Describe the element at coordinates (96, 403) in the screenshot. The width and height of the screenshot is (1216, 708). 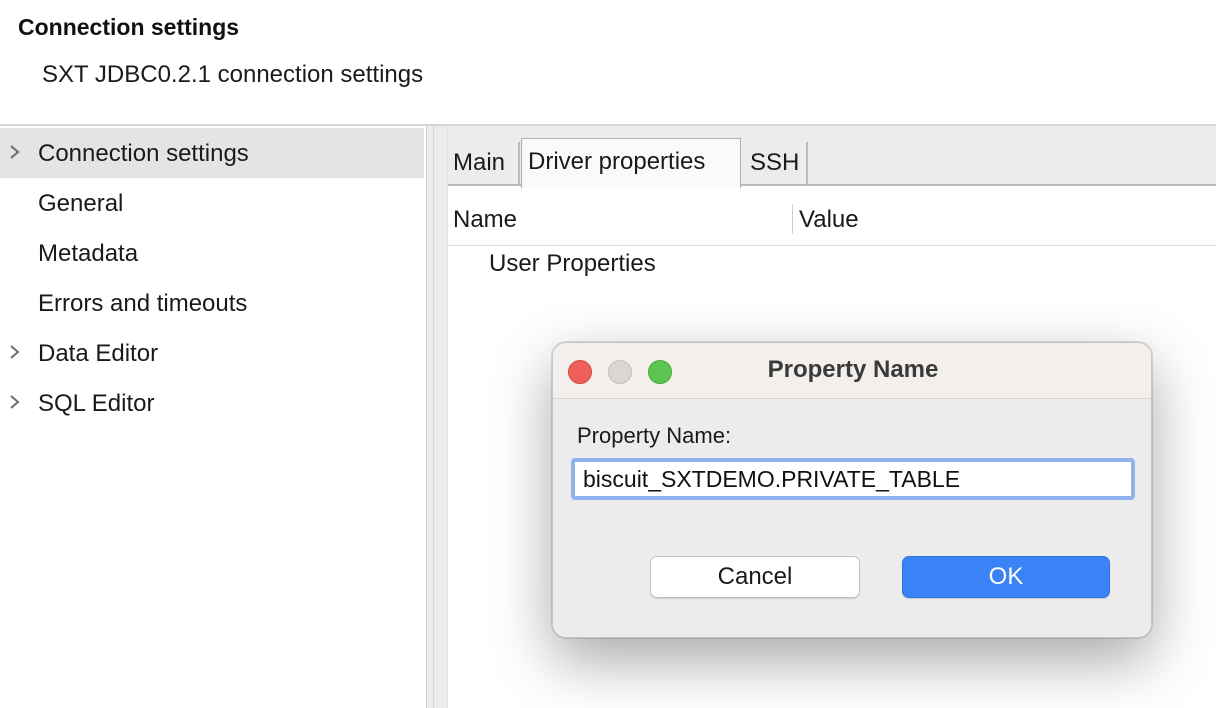
I see `sidebar-item-label: SQL Editor` at that location.